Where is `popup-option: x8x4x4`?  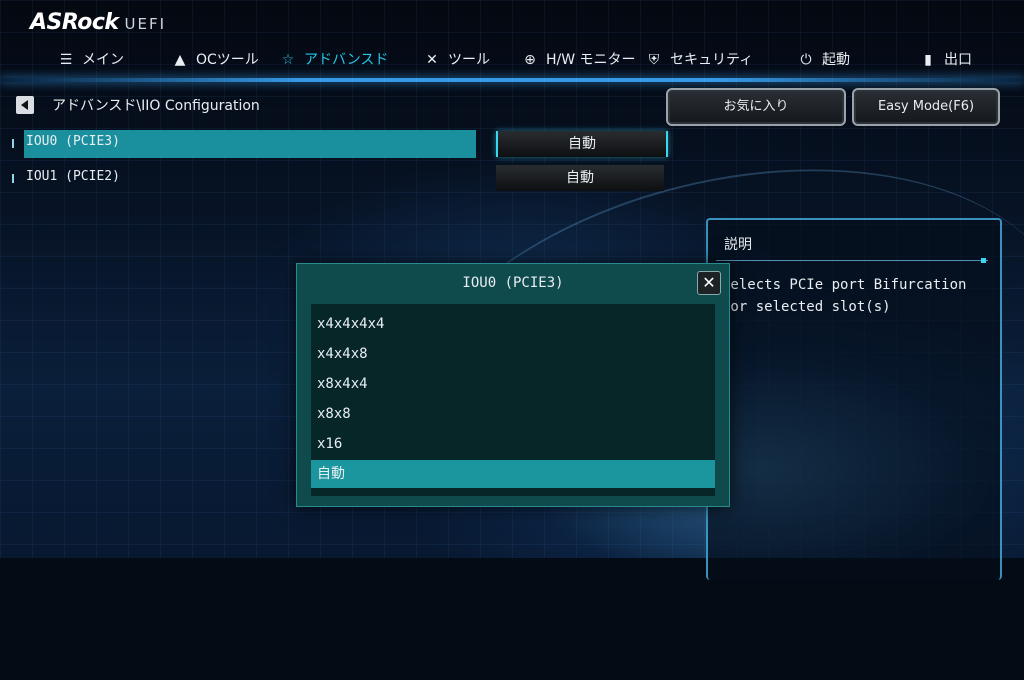
popup-option: x8x4x4 is located at coordinates (513, 384).